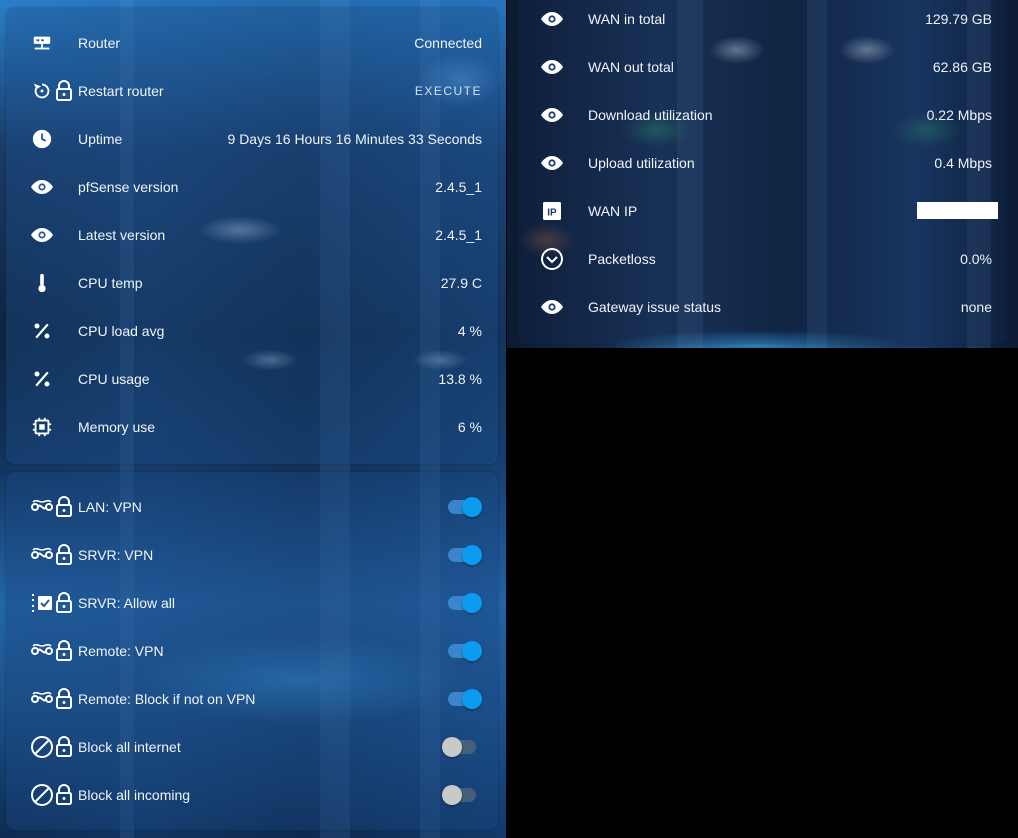  I want to click on rule-label-remote-vpn: Remote: VPN, so click(121, 651).